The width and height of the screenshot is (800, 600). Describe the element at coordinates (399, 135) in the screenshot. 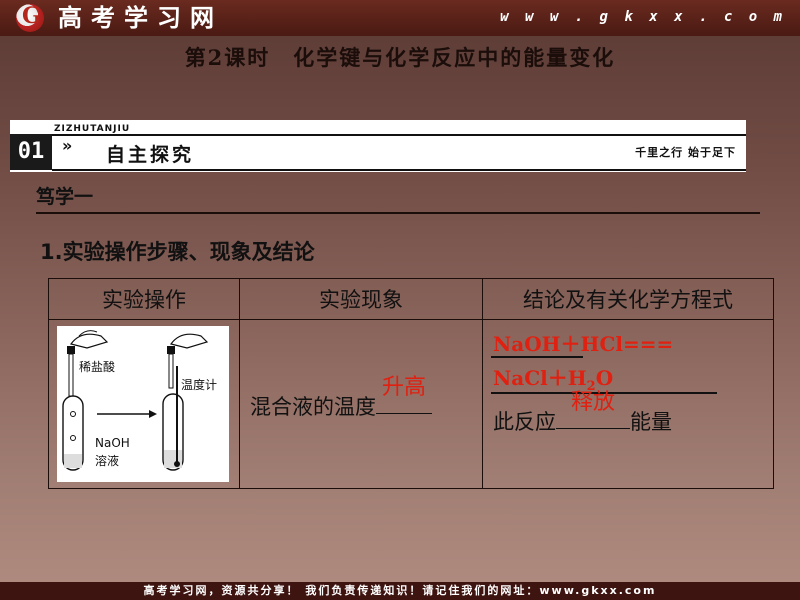

I see `banner-top-rule` at that location.